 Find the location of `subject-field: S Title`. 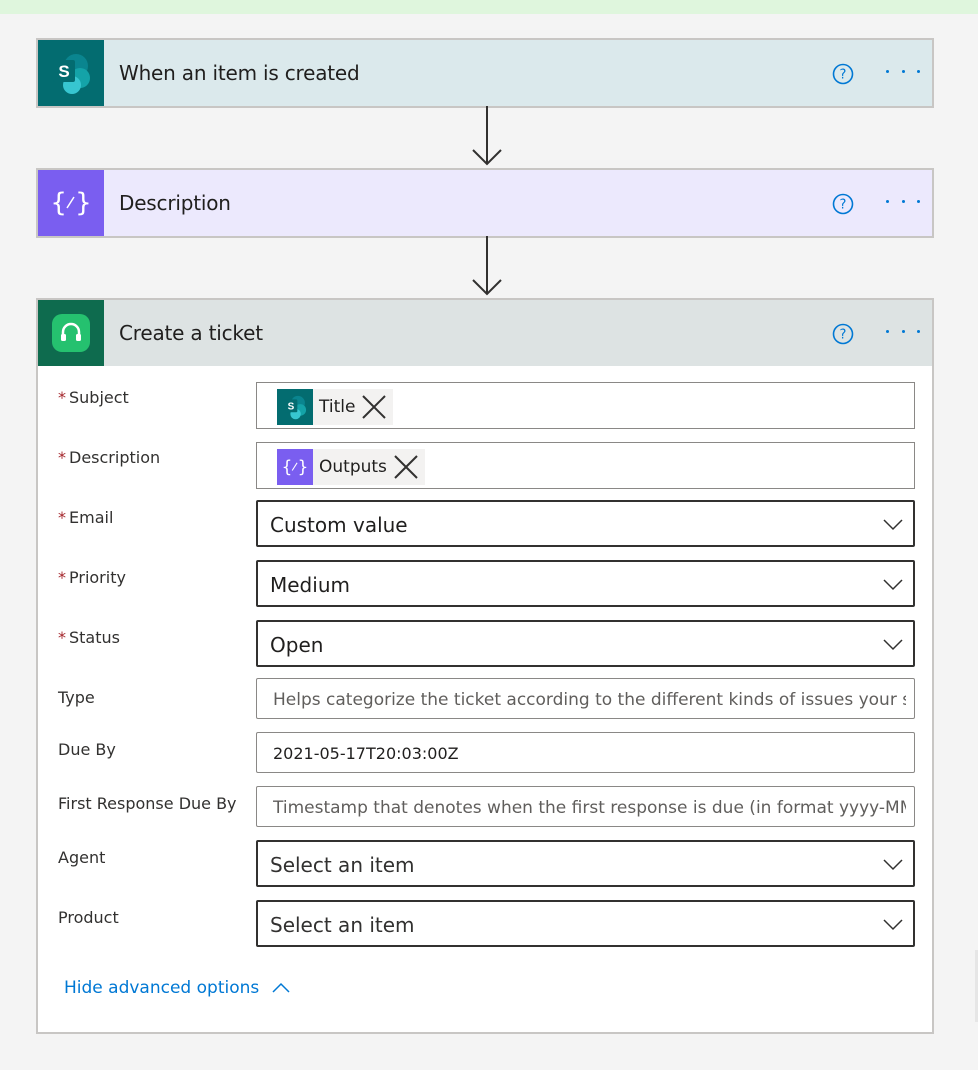

subject-field: S Title is located at coordinates (585, 405).